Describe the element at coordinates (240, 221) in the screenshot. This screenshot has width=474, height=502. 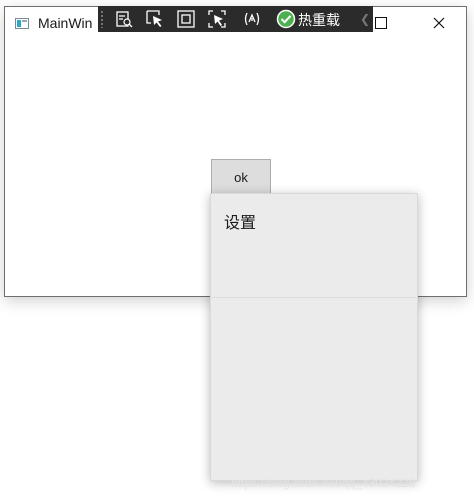
I see `popup-item-settings: 设置` at that location.